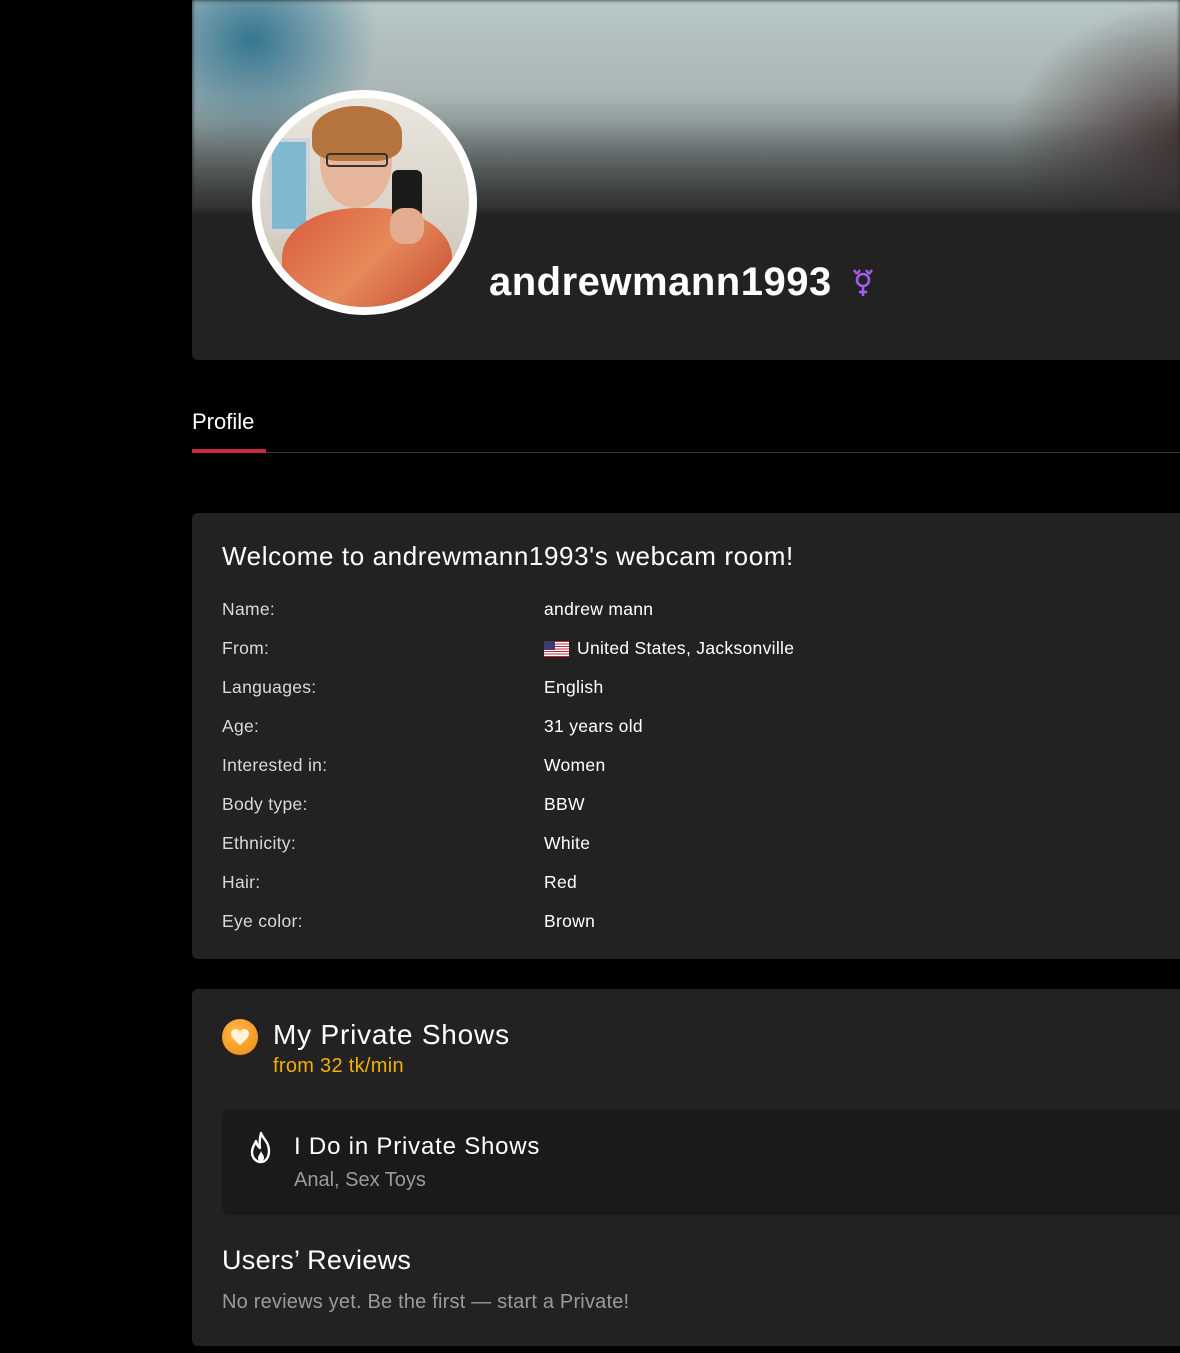 The width and height of the screenshot is (1180, 1353). Describe the element at coordinates (259, 843) in the screenshot. I see `info-label: Ethnicity:` at that location.